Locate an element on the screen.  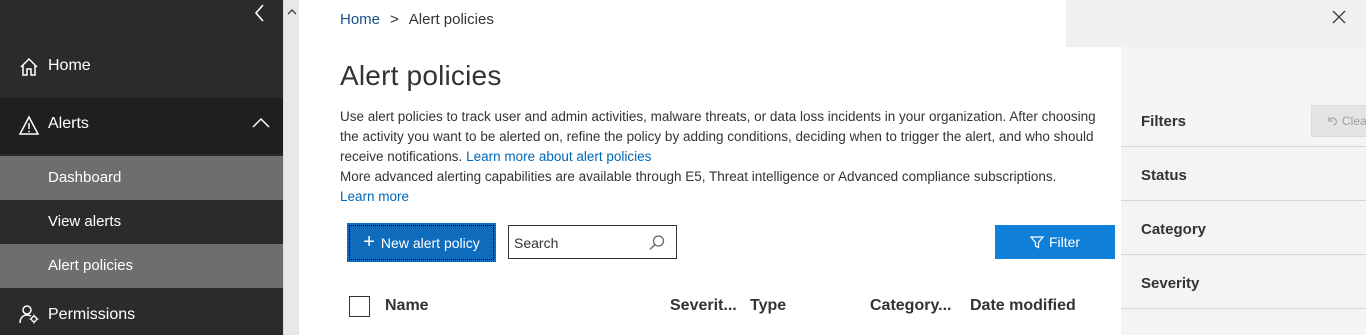
column-header-name: Name is located at coordinates (407, 306).